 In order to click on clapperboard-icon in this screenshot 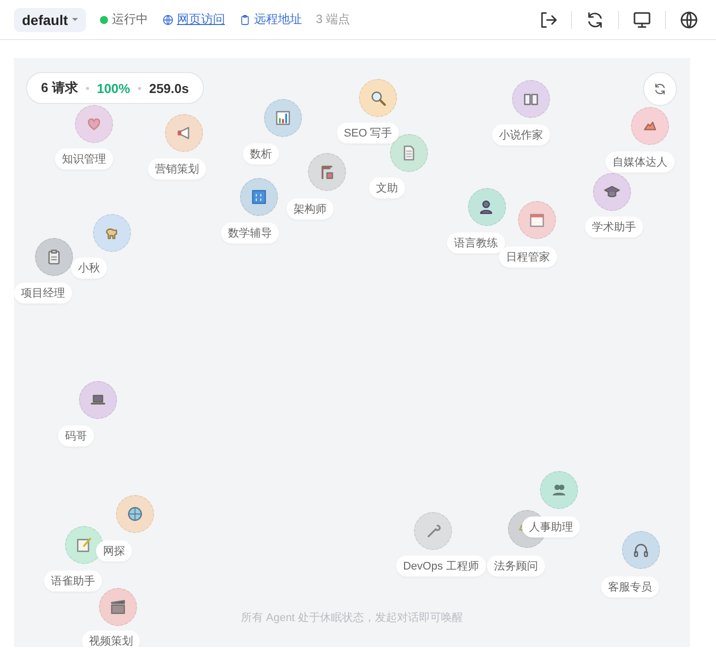, I will do `click(118, 607)`.